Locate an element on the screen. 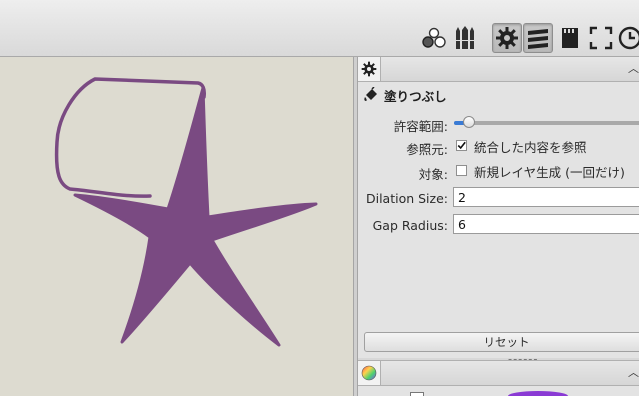 The width and height of the screenshot is (639, 396). gap-radius-input is located at coordinates (546, 224).